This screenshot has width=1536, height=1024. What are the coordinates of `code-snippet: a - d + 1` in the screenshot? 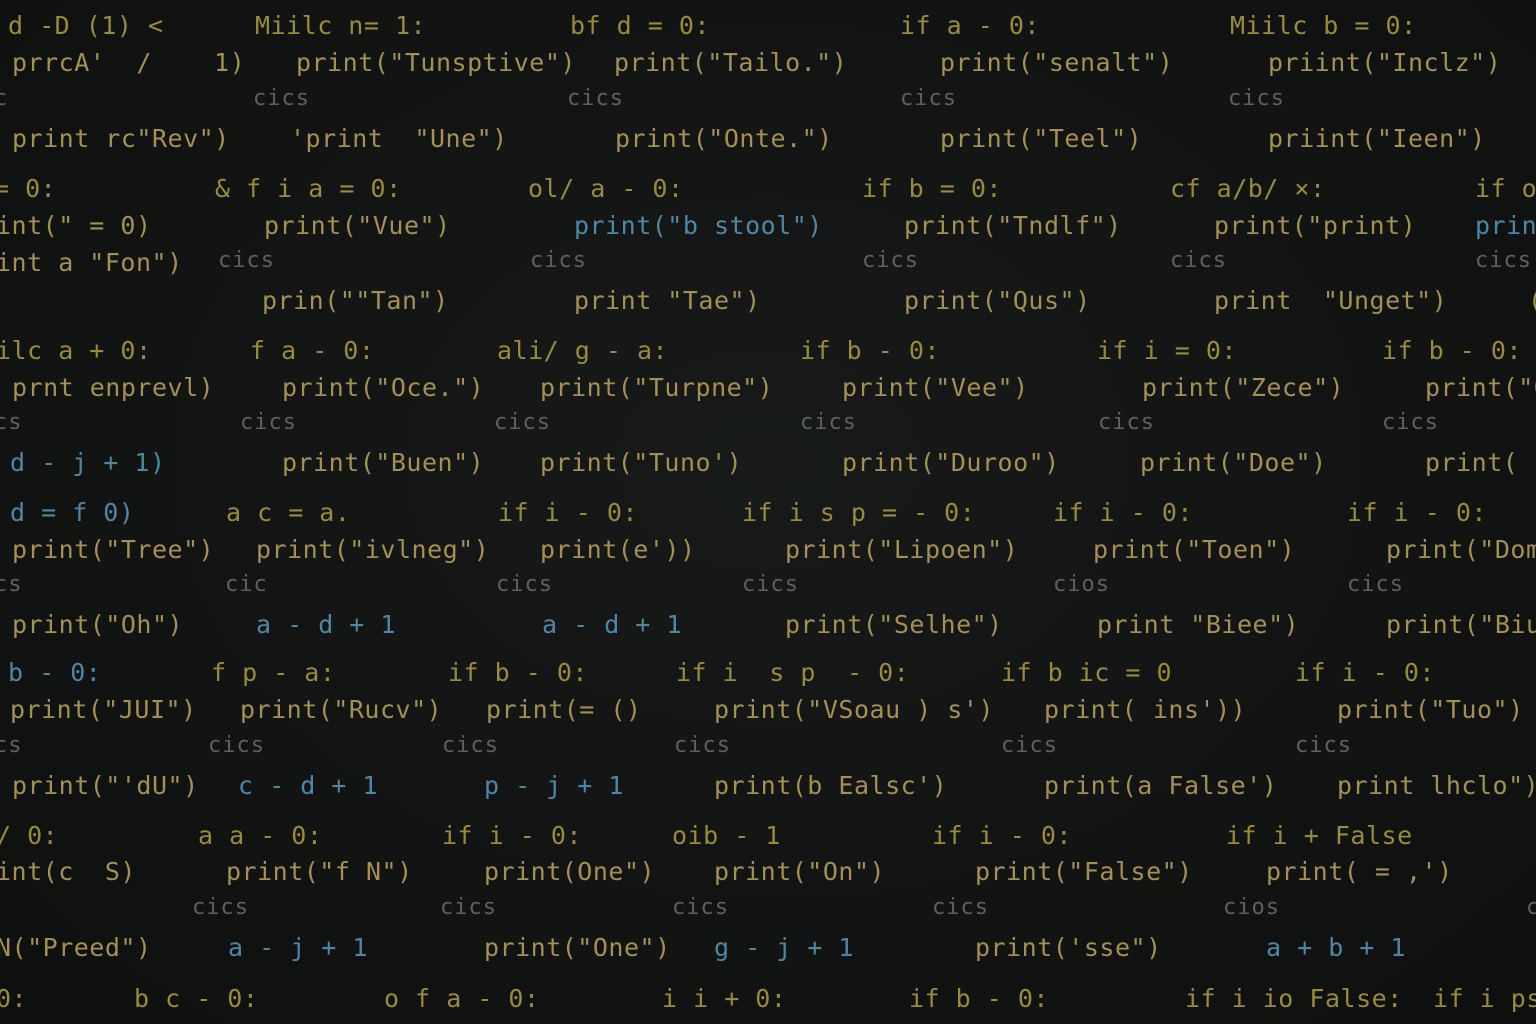 It's located at (612, 624).